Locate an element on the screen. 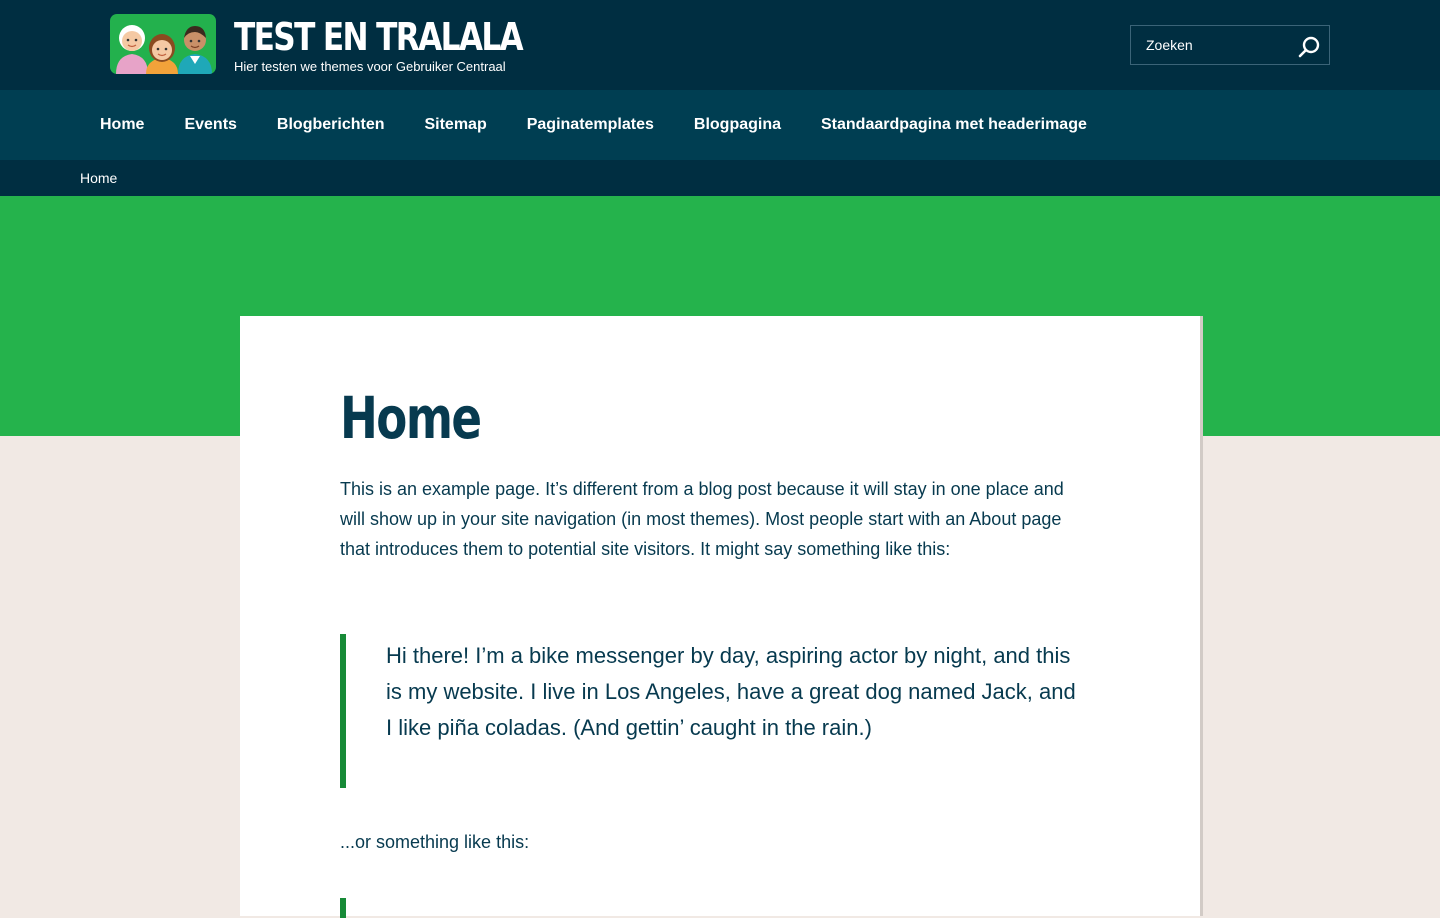  nav-item-blogberichten: Blogberichten is located at coordinates (331, 125).